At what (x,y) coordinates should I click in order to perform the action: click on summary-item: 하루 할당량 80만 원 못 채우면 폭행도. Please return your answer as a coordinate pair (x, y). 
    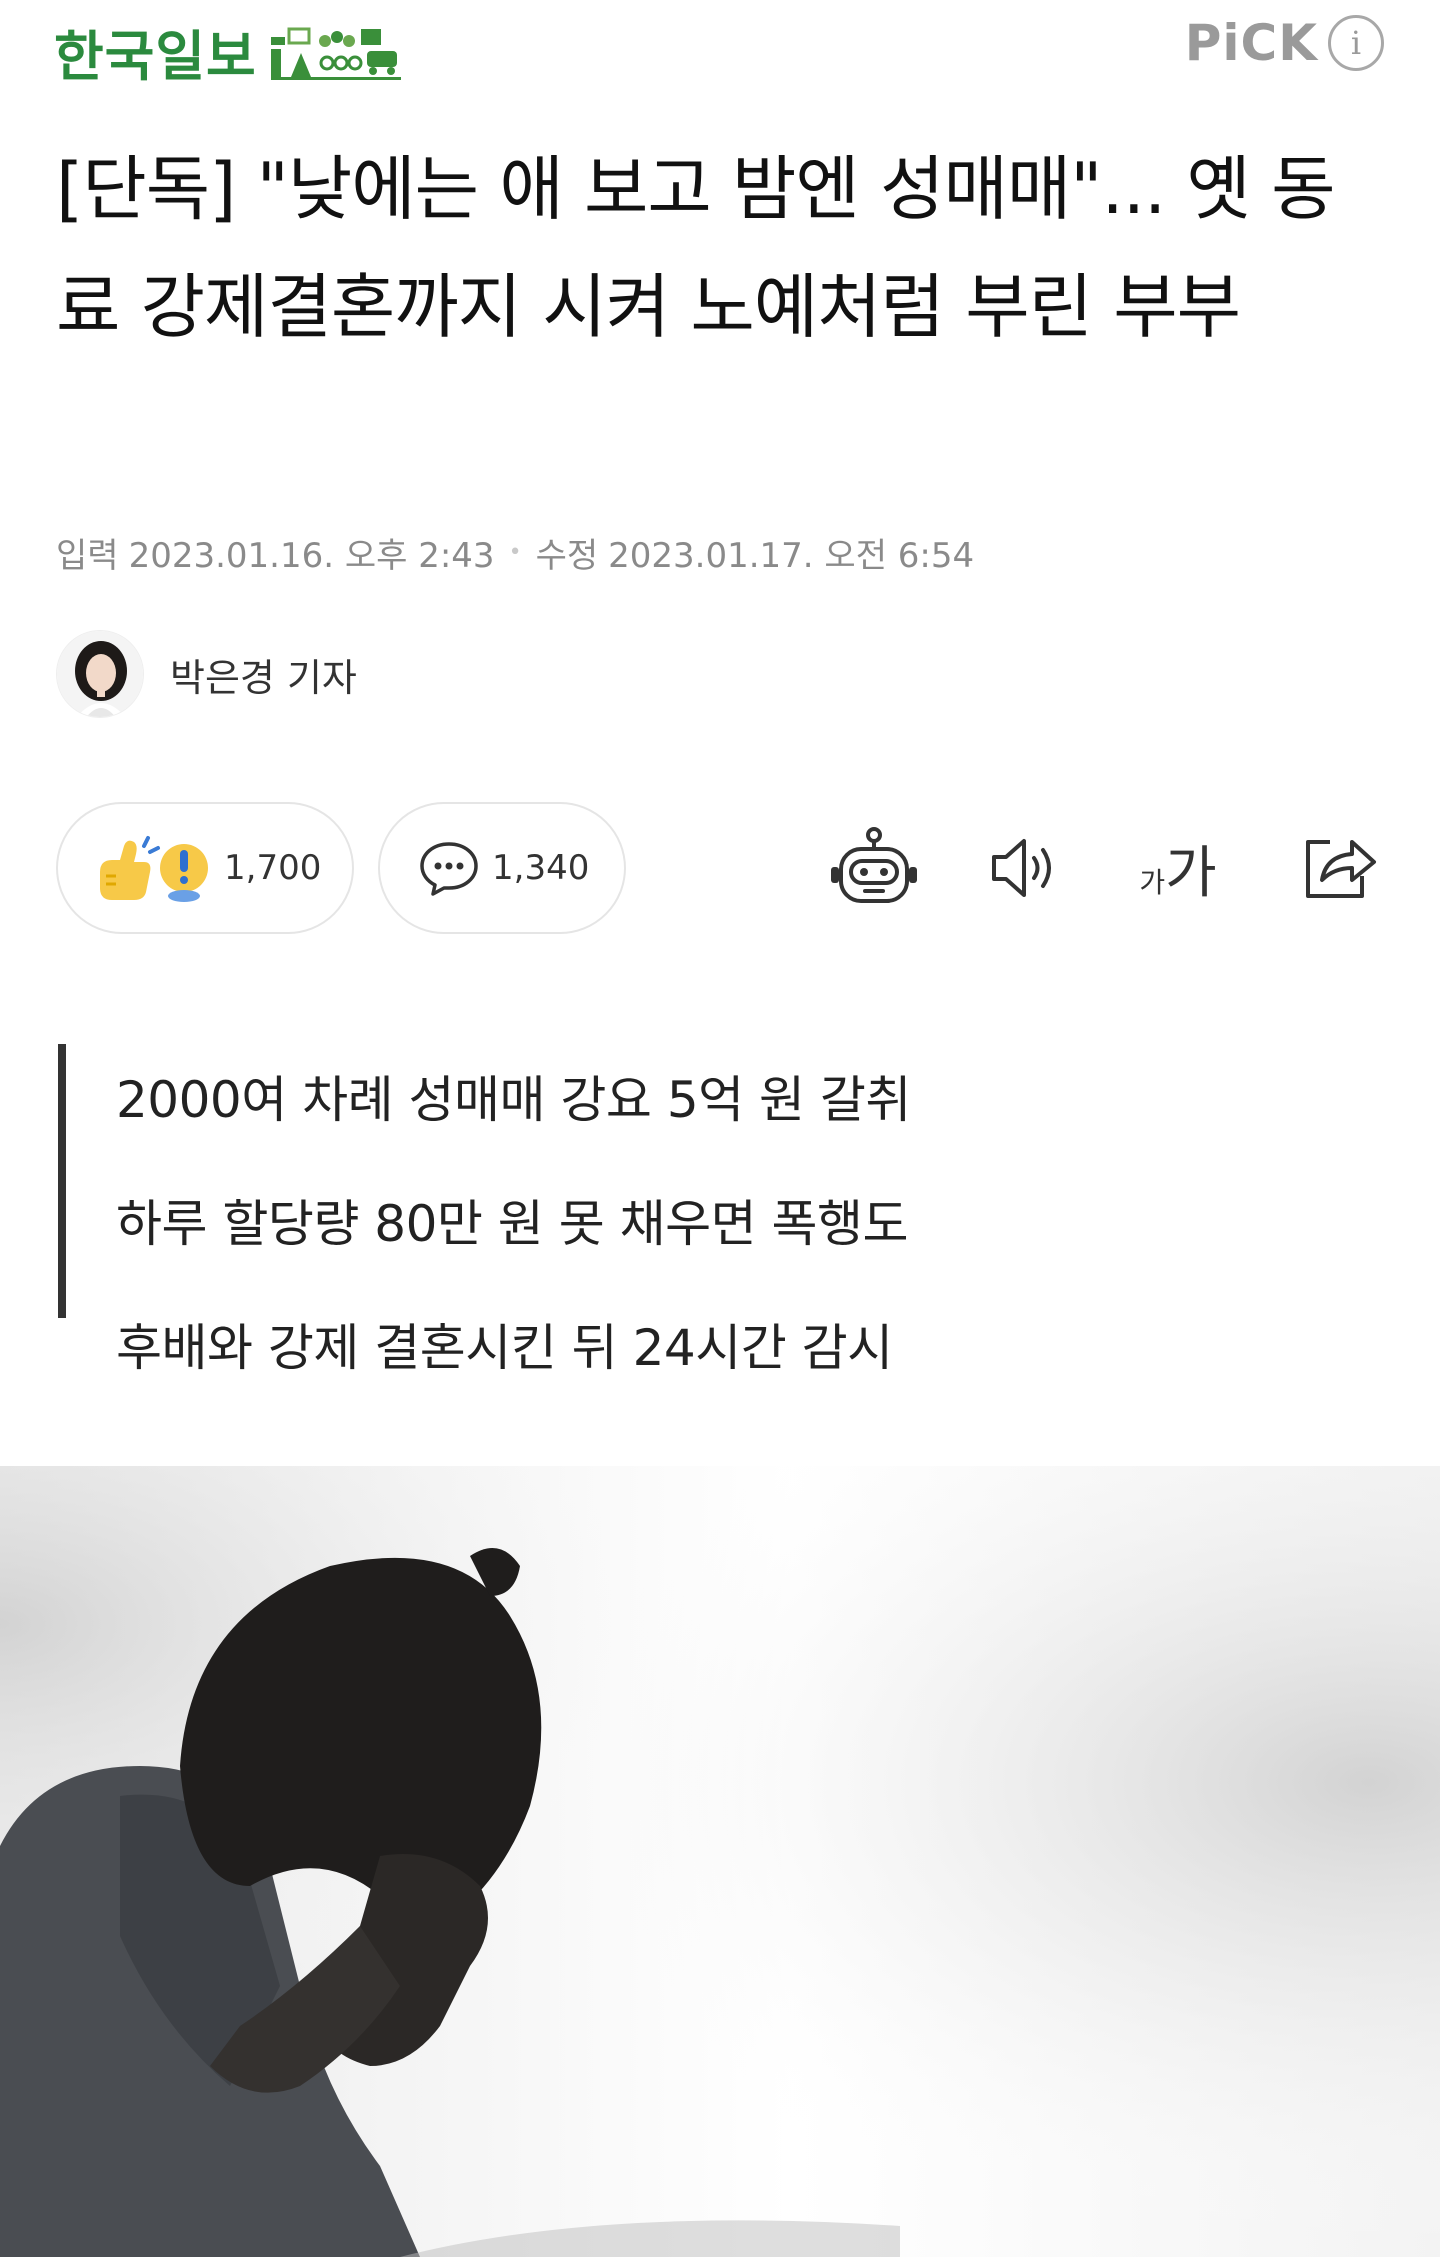
    Looking at the image, I should click on (512, 1224).